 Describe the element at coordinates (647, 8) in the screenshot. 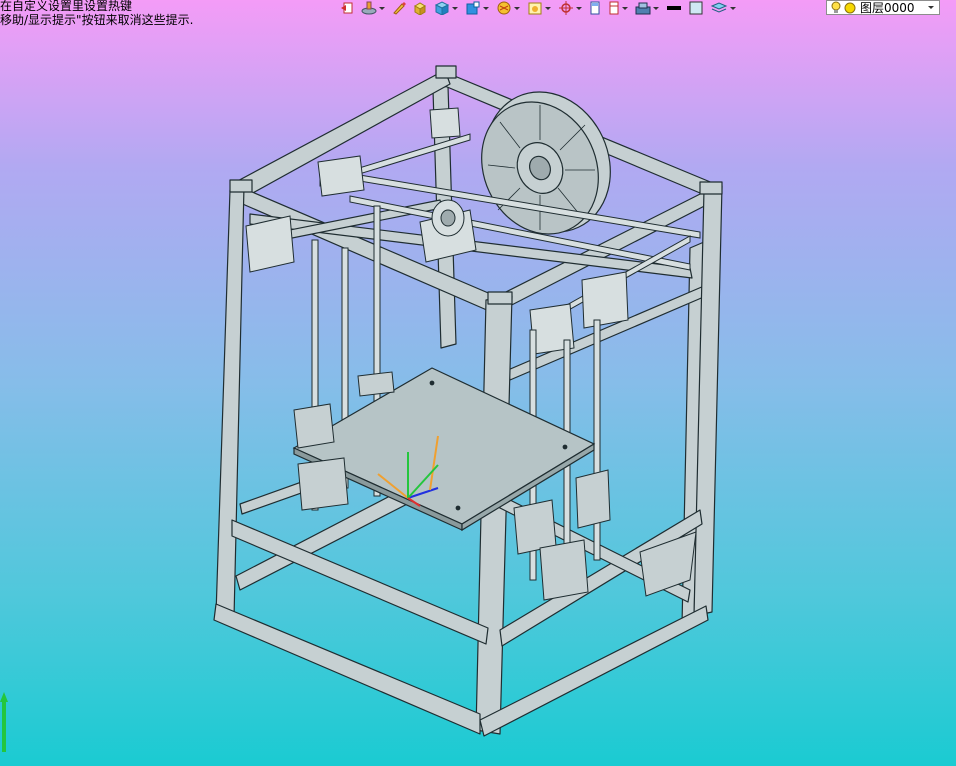

I see `stamp-icon` at that location.